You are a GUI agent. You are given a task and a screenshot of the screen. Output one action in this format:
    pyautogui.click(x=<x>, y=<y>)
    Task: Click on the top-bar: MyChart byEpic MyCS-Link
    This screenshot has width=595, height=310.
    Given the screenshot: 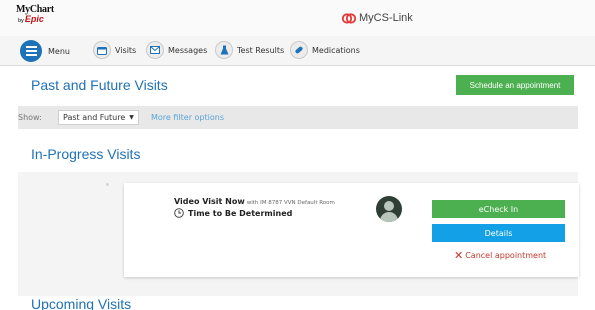 What is the action you would take?
    pyautogui.click(x=297, y=18)
    